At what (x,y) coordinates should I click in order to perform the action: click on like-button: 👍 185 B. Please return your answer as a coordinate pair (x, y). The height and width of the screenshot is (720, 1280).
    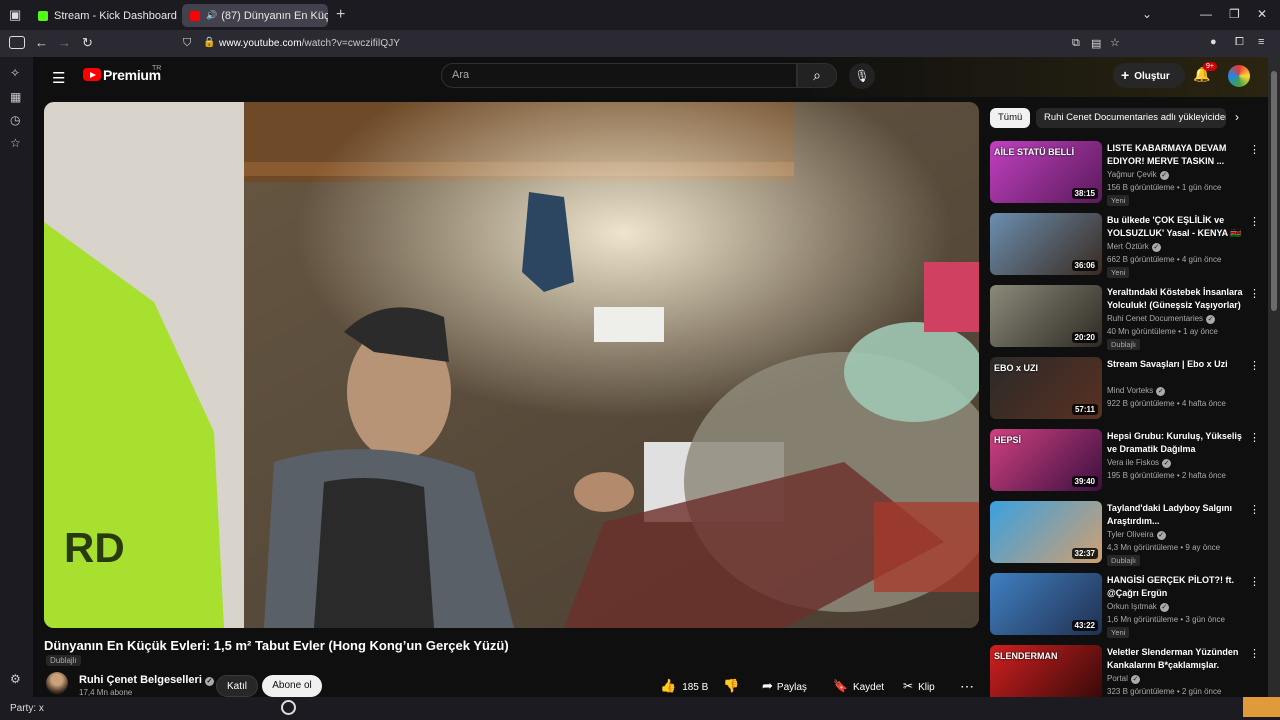
    Looking at the image, I should click on (684, 686).